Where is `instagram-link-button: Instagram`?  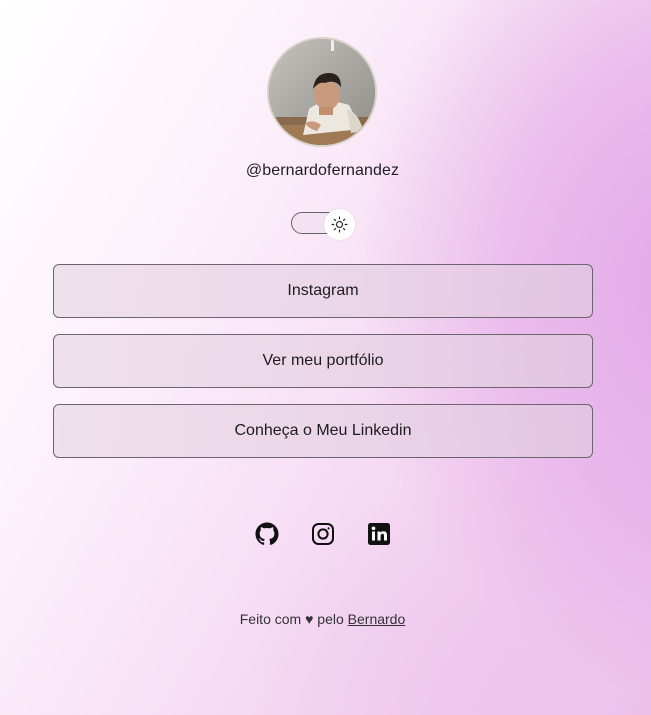
instagram-link-button: Instagram is located at coordinates (323, 291).